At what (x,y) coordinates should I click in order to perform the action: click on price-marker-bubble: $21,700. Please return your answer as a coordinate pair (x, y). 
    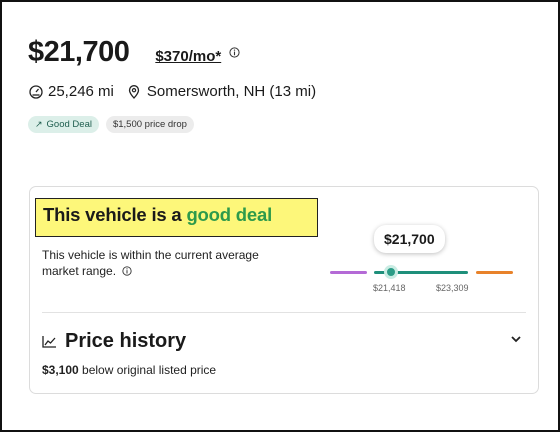
    Looking at the image, I should click on (409, 239).